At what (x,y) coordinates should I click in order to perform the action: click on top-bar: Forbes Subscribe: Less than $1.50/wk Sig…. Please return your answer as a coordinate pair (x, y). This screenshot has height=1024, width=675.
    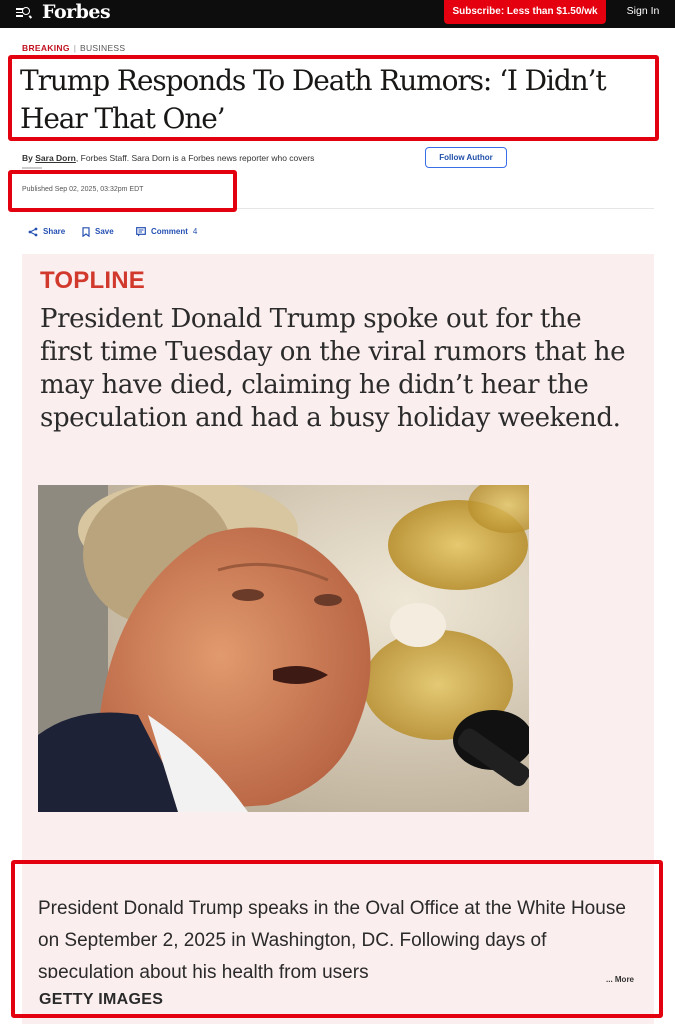
    Looking at the image, I should click on (337, 14).